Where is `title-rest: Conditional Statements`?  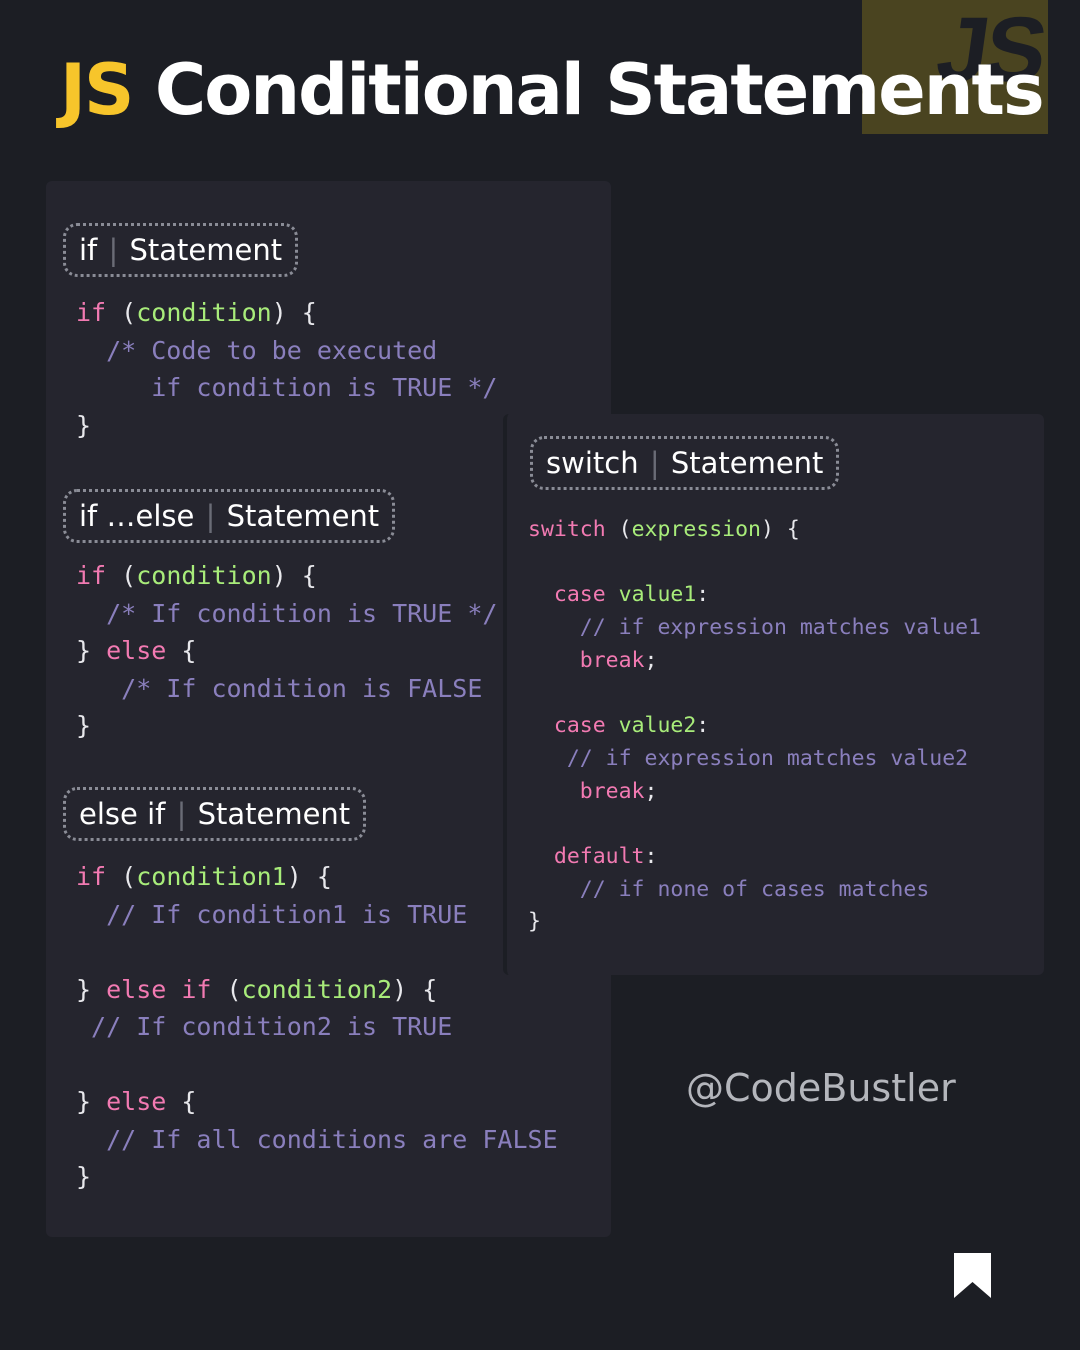
title-rest: Conditional Statements is located at coordinates (599, 90).